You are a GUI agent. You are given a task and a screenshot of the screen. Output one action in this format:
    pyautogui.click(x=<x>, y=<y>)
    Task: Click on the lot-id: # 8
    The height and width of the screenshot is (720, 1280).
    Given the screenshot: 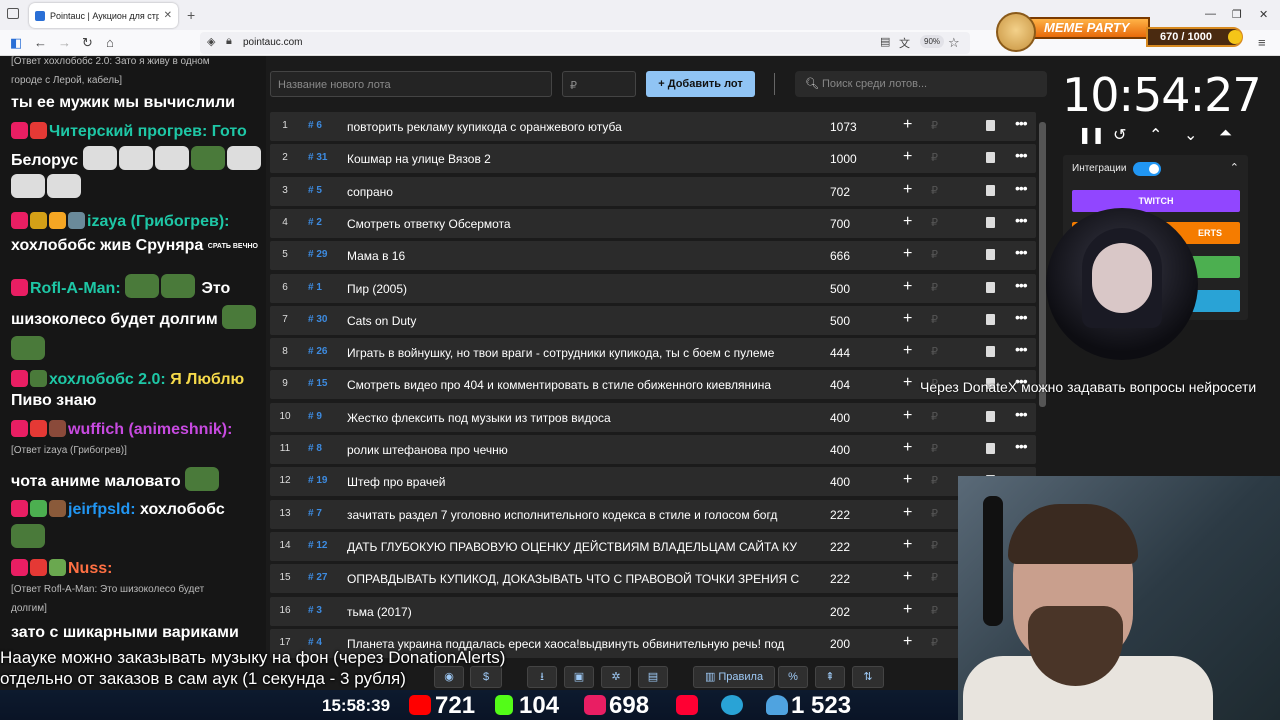 What is the action you would take?
    pyautogui.click(x=315, y=448)
    